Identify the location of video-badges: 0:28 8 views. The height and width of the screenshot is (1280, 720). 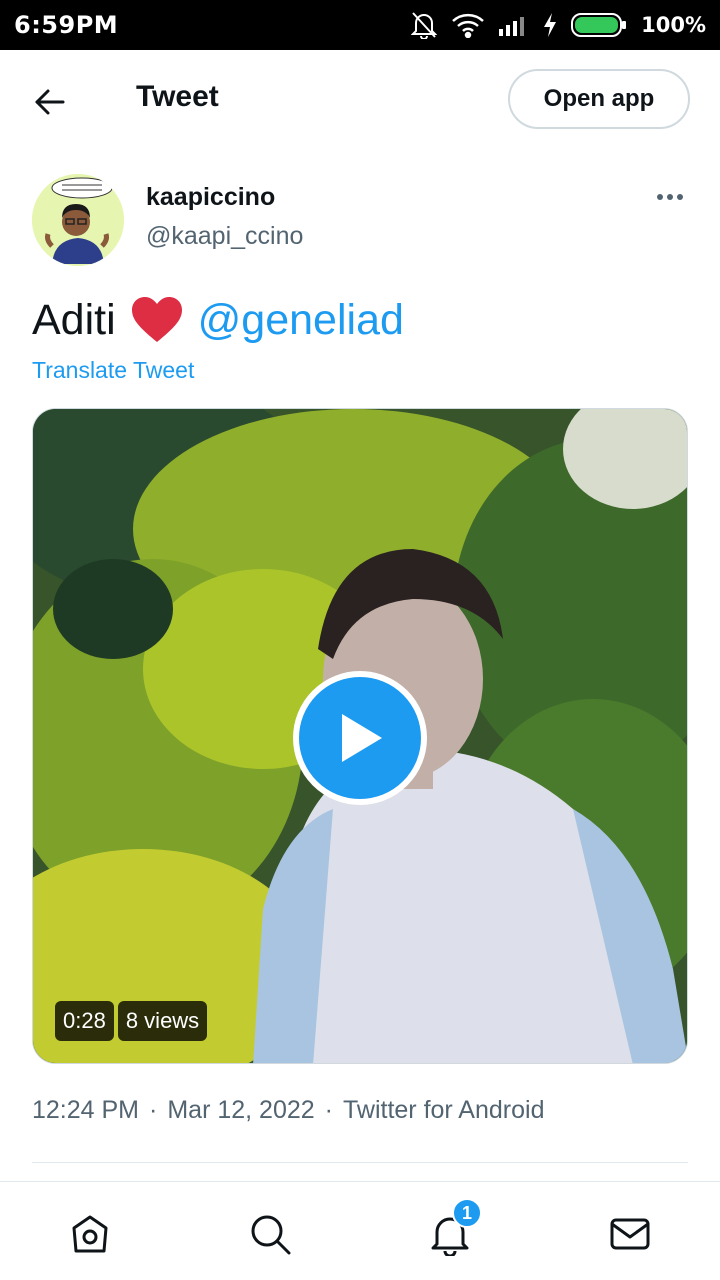
(131, 1021).